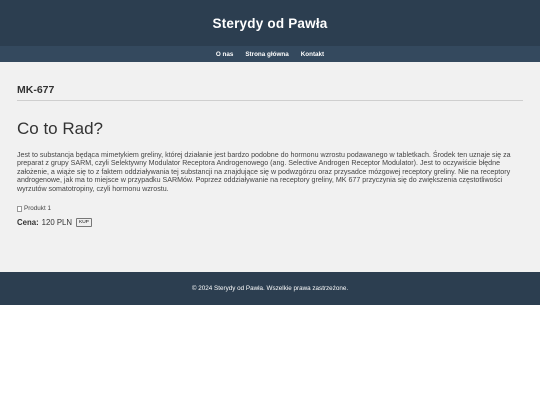 The image size is (540, 405). I want to click on product-headline: Co to Rad?, so click(60, 128).